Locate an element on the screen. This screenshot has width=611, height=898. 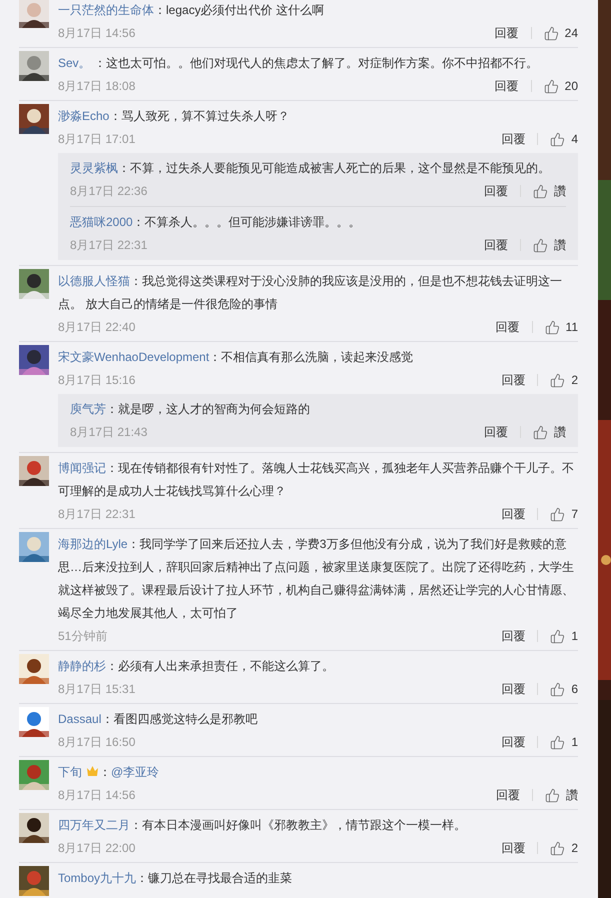
timestamp: 8月17日 15:31 is located at coordinates (97, 689).